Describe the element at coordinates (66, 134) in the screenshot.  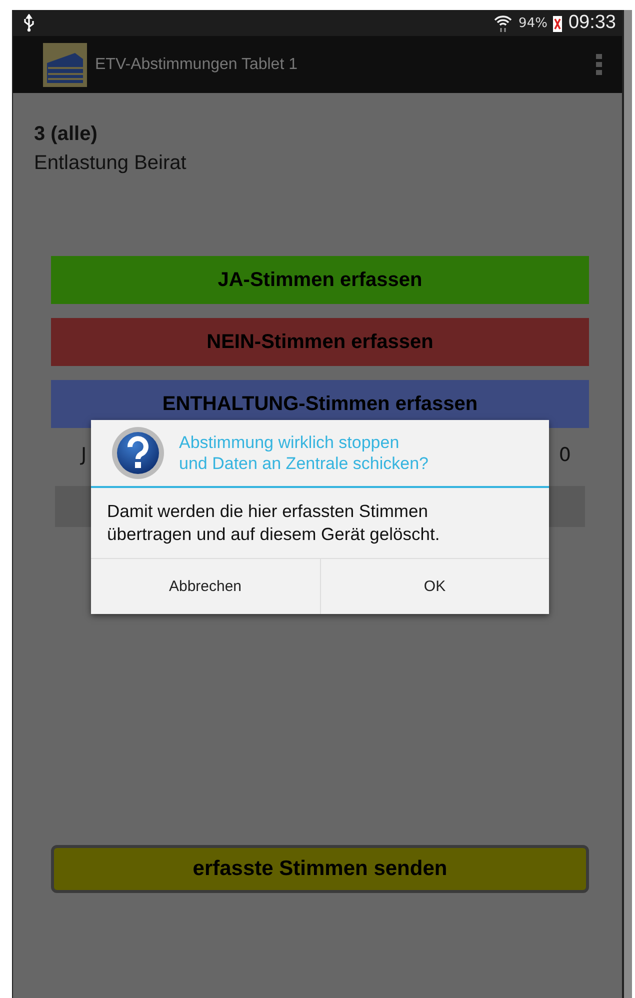
I see `agenda-number: 3 (alle)` at that location.